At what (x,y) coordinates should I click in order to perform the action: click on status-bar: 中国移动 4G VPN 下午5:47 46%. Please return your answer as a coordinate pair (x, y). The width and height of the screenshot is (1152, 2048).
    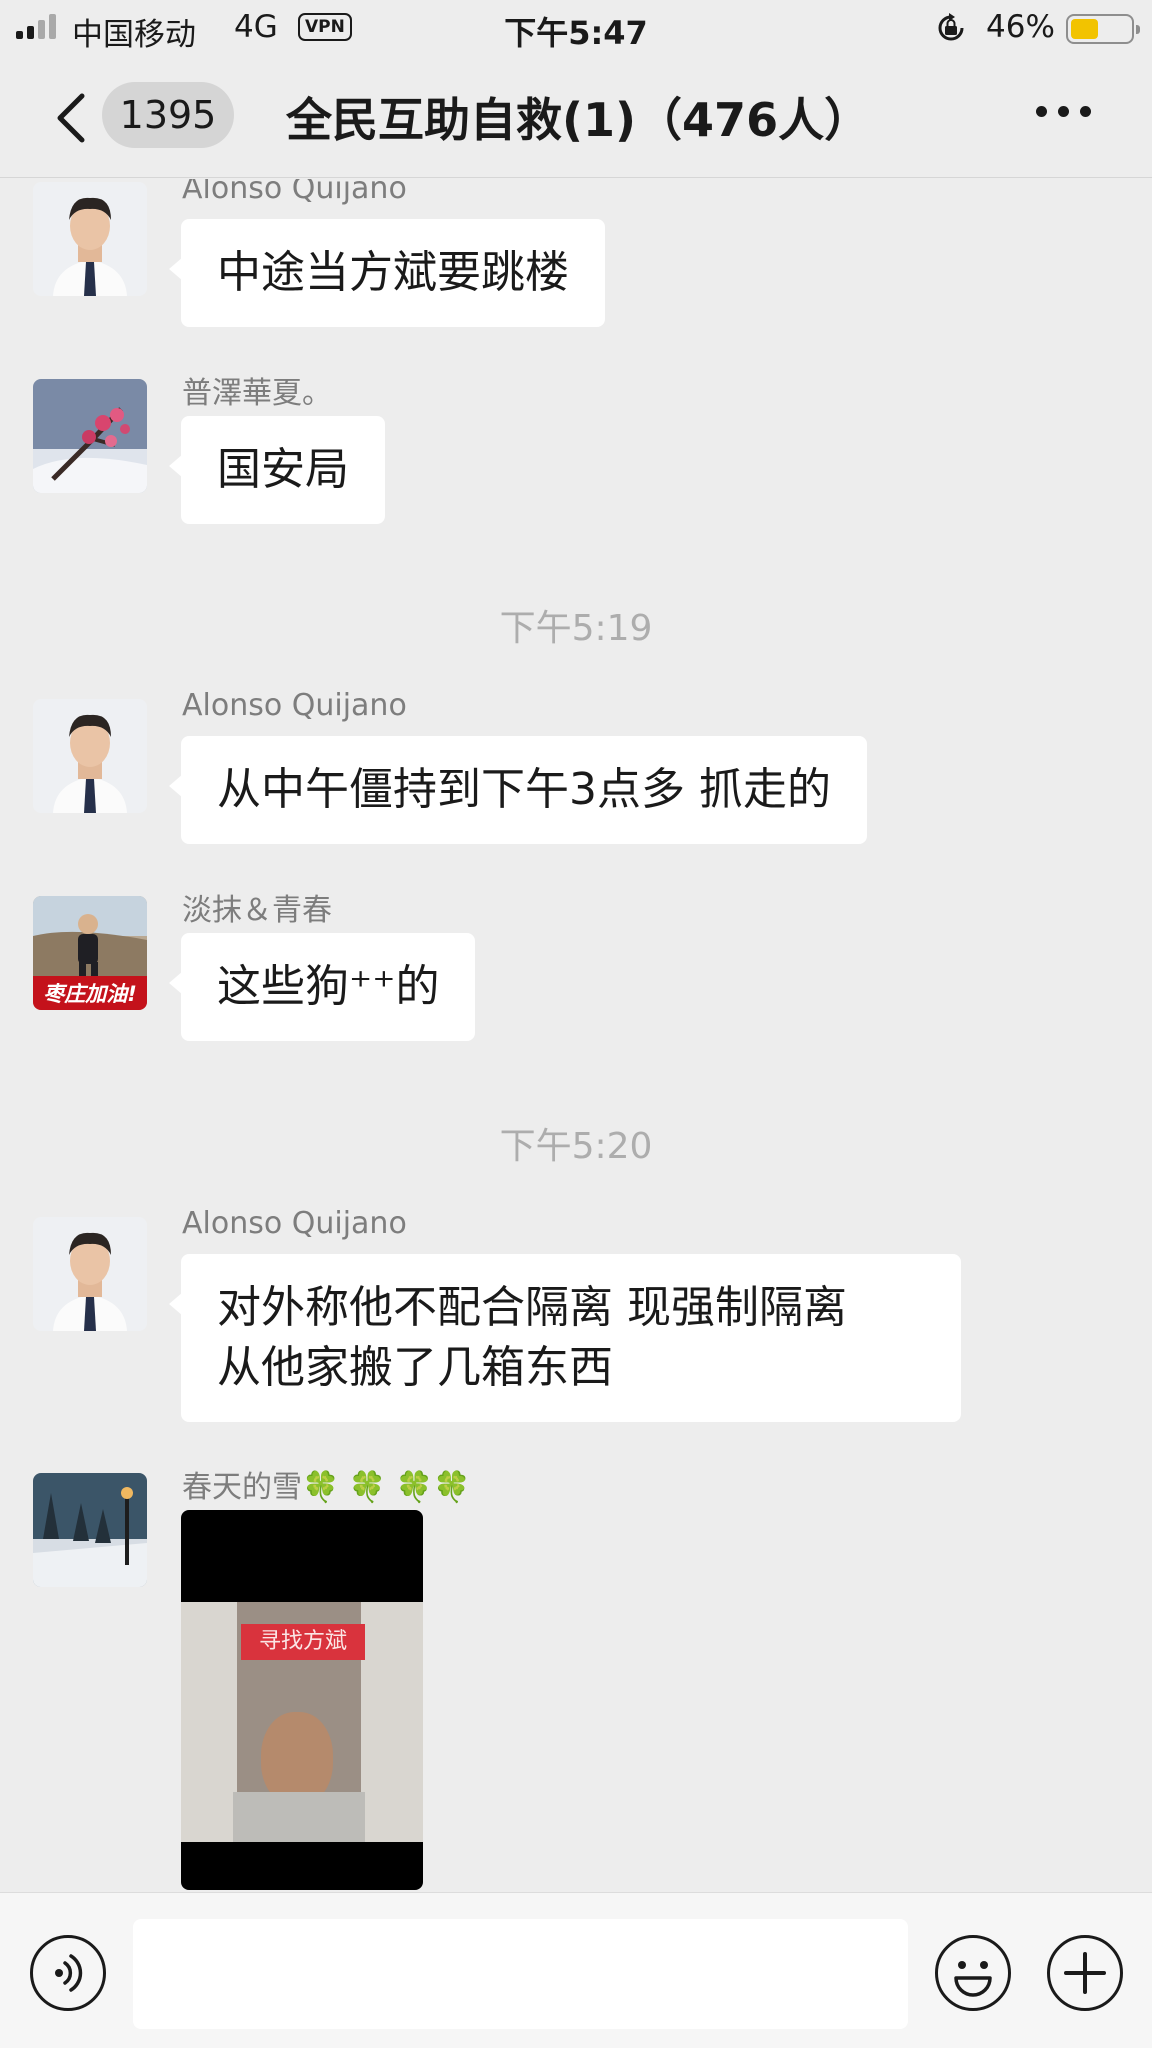
    Looking at the image, I should click on (576, 29).